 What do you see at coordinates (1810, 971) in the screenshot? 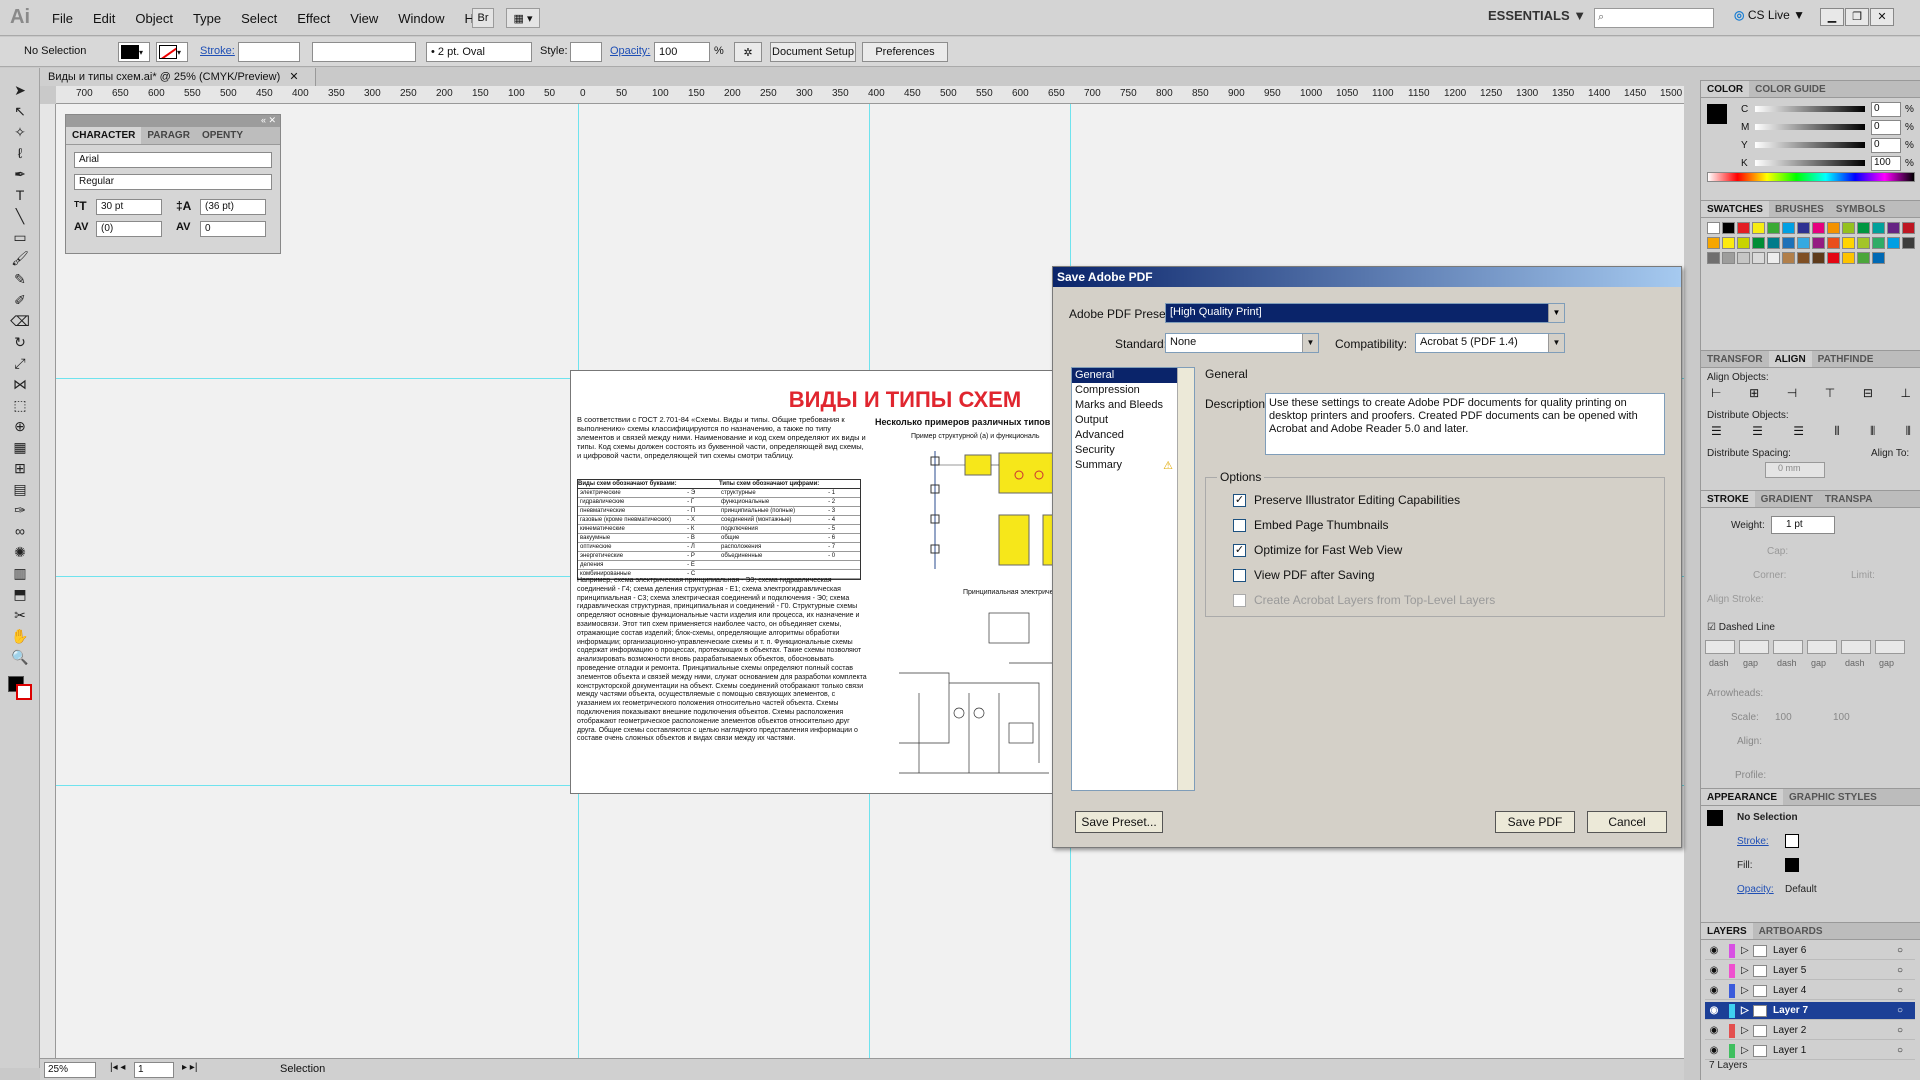
I see `layer-row: ◉ ▷ Layer 5 ○` at bounding box center [1810, 971].